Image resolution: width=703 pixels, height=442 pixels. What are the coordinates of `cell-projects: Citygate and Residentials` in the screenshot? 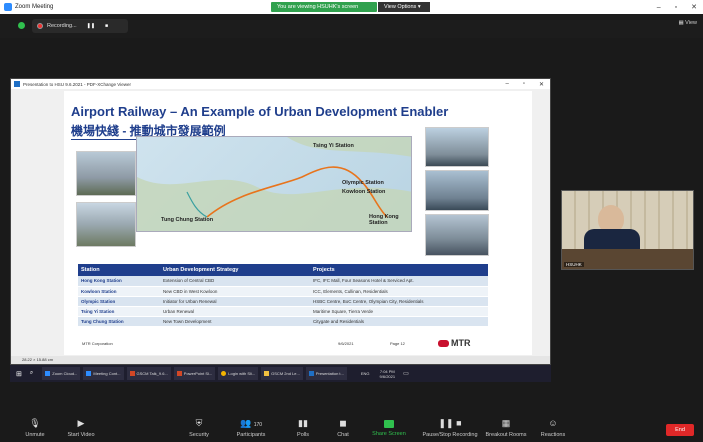 It's located at (399, 321).